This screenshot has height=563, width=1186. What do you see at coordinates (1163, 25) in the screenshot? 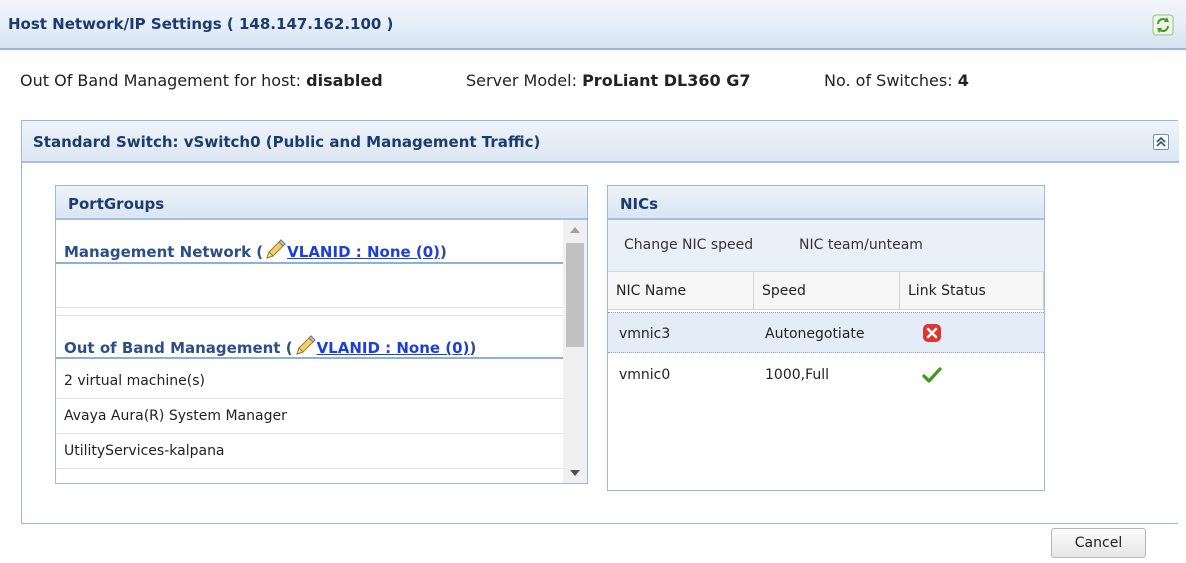
I see `refresh-icon` at bounding box center [1163, 25].